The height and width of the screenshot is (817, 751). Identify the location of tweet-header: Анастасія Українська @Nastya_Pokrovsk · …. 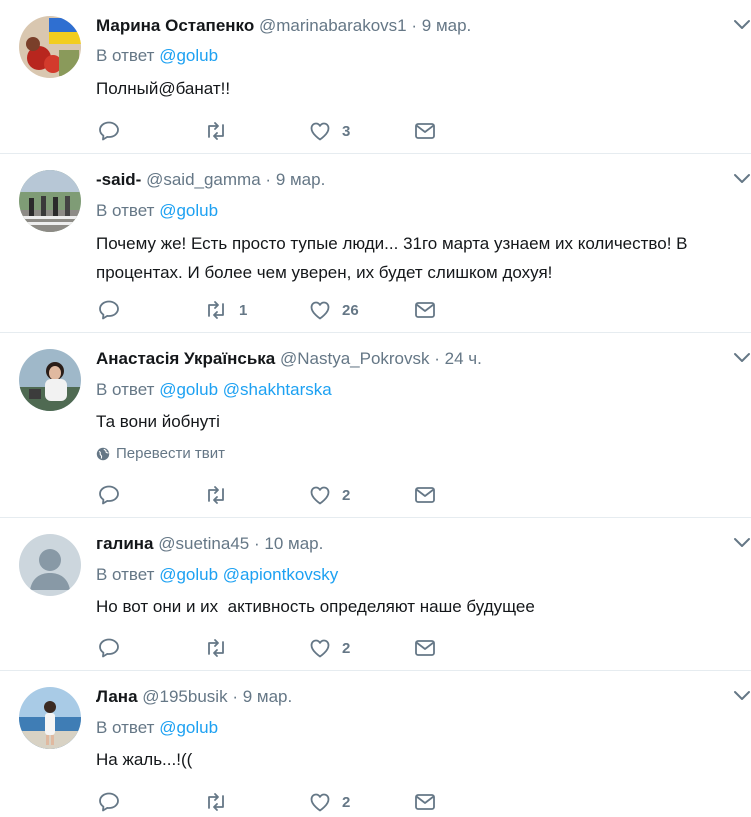
(289, 359).